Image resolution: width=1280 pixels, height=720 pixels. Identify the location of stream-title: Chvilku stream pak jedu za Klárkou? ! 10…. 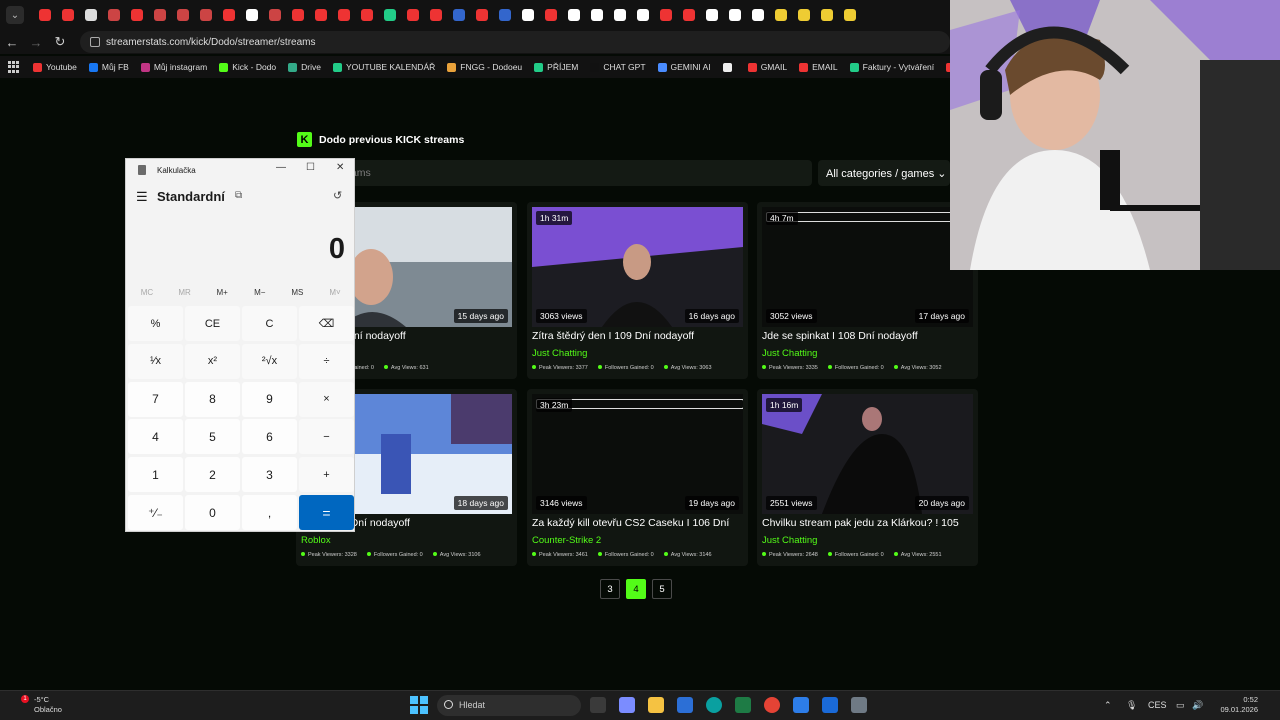
(868, 523).